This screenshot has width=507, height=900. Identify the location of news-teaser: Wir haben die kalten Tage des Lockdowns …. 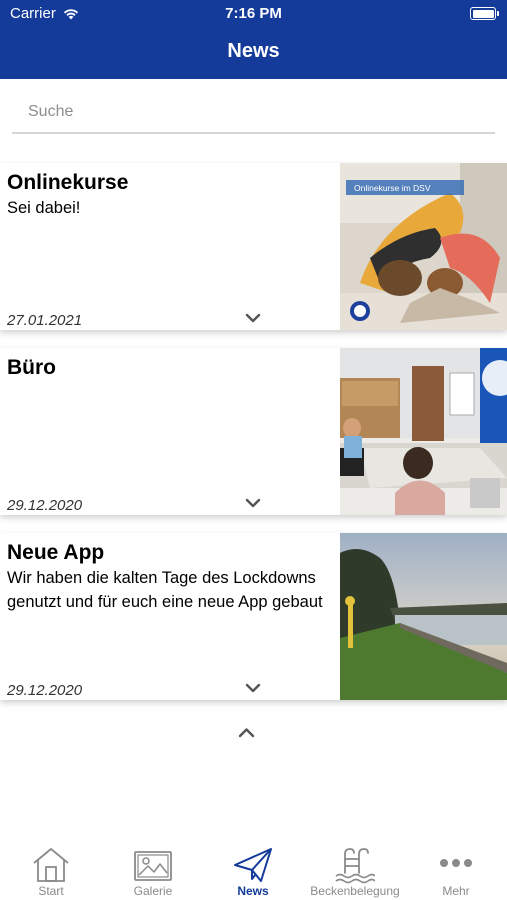
(165, 590).